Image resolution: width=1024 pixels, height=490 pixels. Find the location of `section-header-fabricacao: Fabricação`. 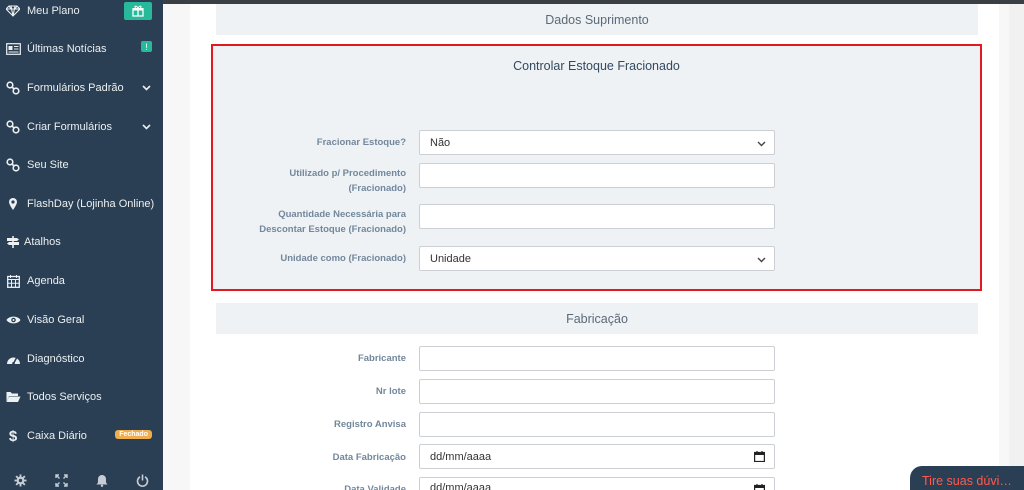

section-header-fabricacao: Fabricação is located at coordinates (597, 318).